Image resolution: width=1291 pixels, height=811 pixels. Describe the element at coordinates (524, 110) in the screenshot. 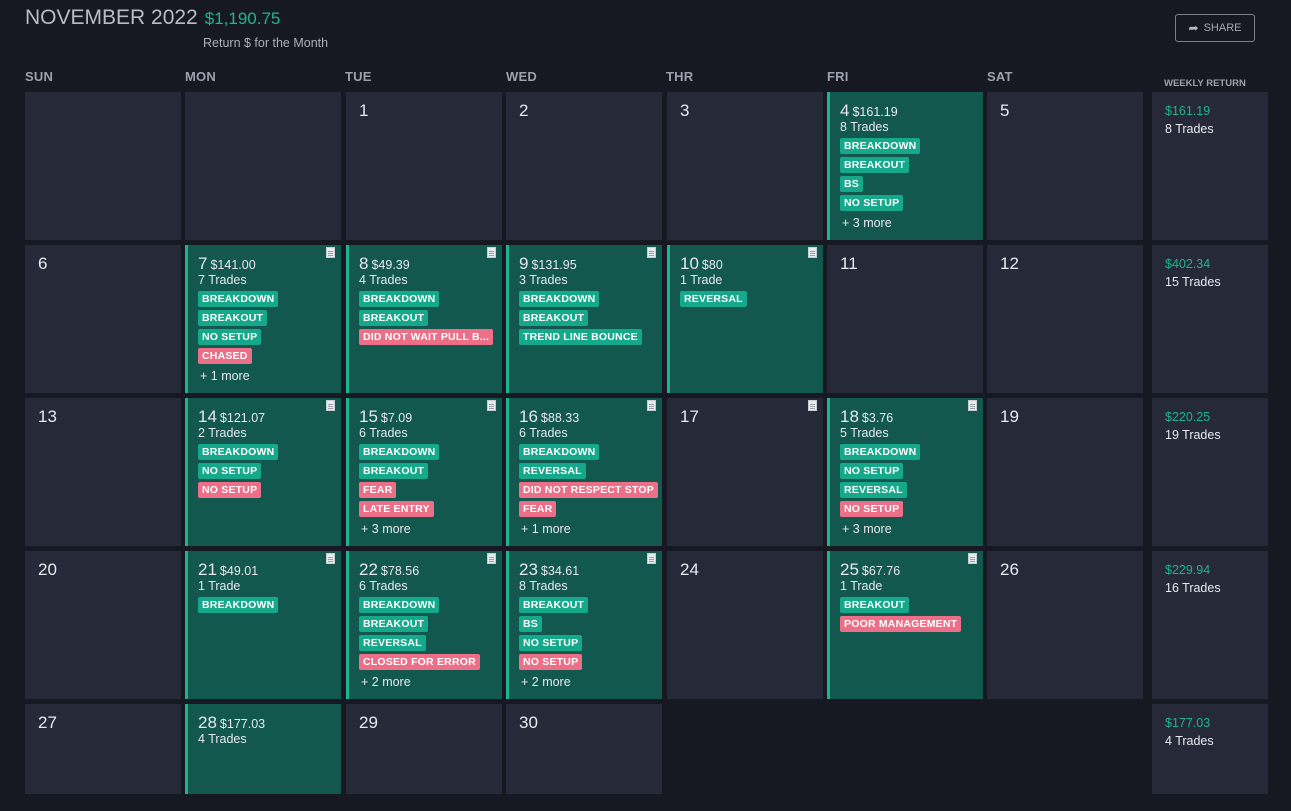

I see `day-number-text: 2` at that location.